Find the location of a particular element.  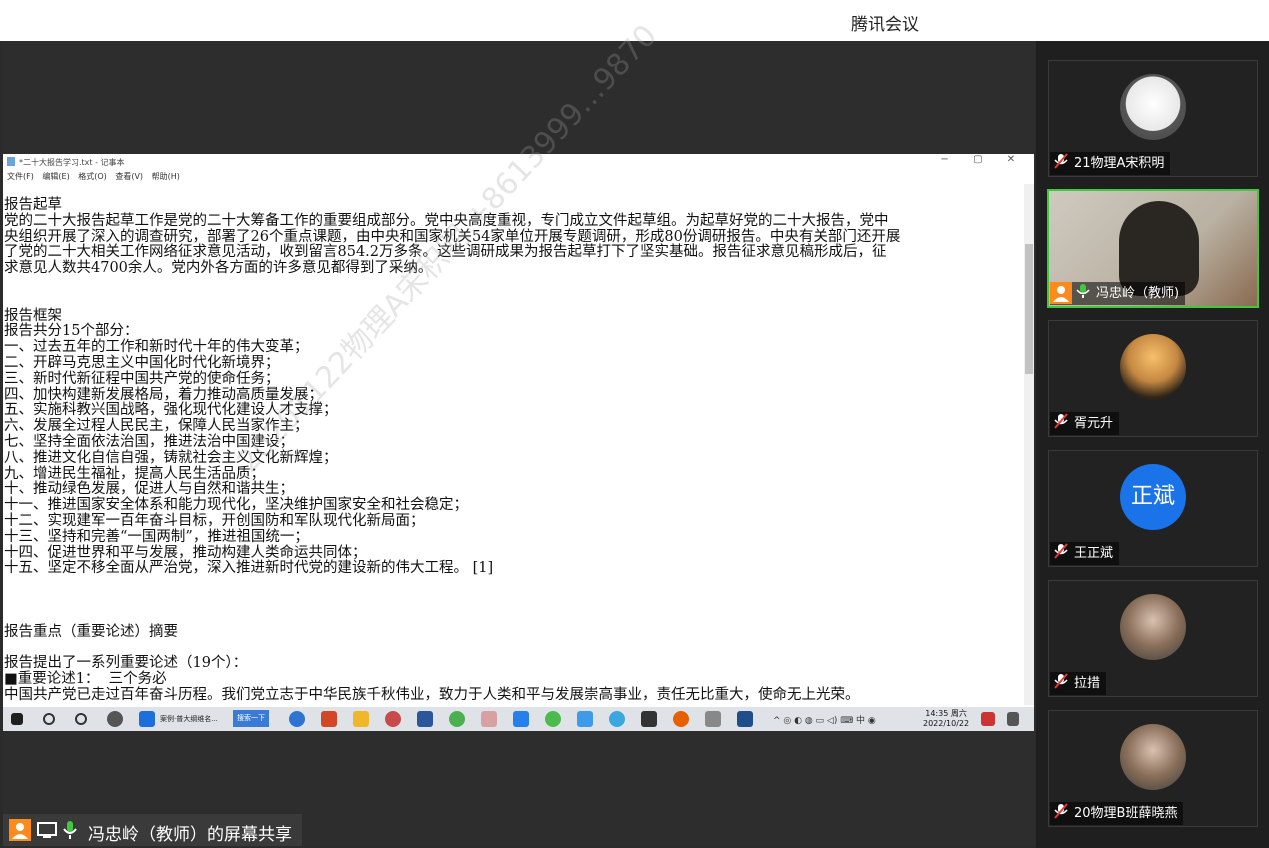

text-line: 报告起草 is located at coordinates (33, 205).